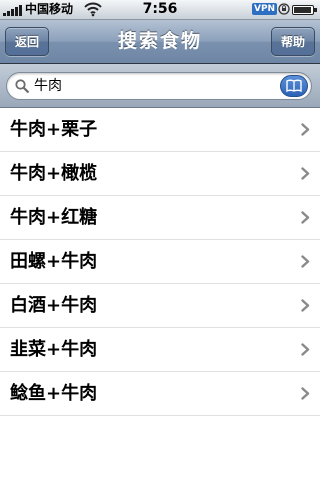 Image resolution: width=320 pixels, height=480 pixels. Describe the element at coordinates (22, 86) in the screenshot. I see `search-icon` at that location.